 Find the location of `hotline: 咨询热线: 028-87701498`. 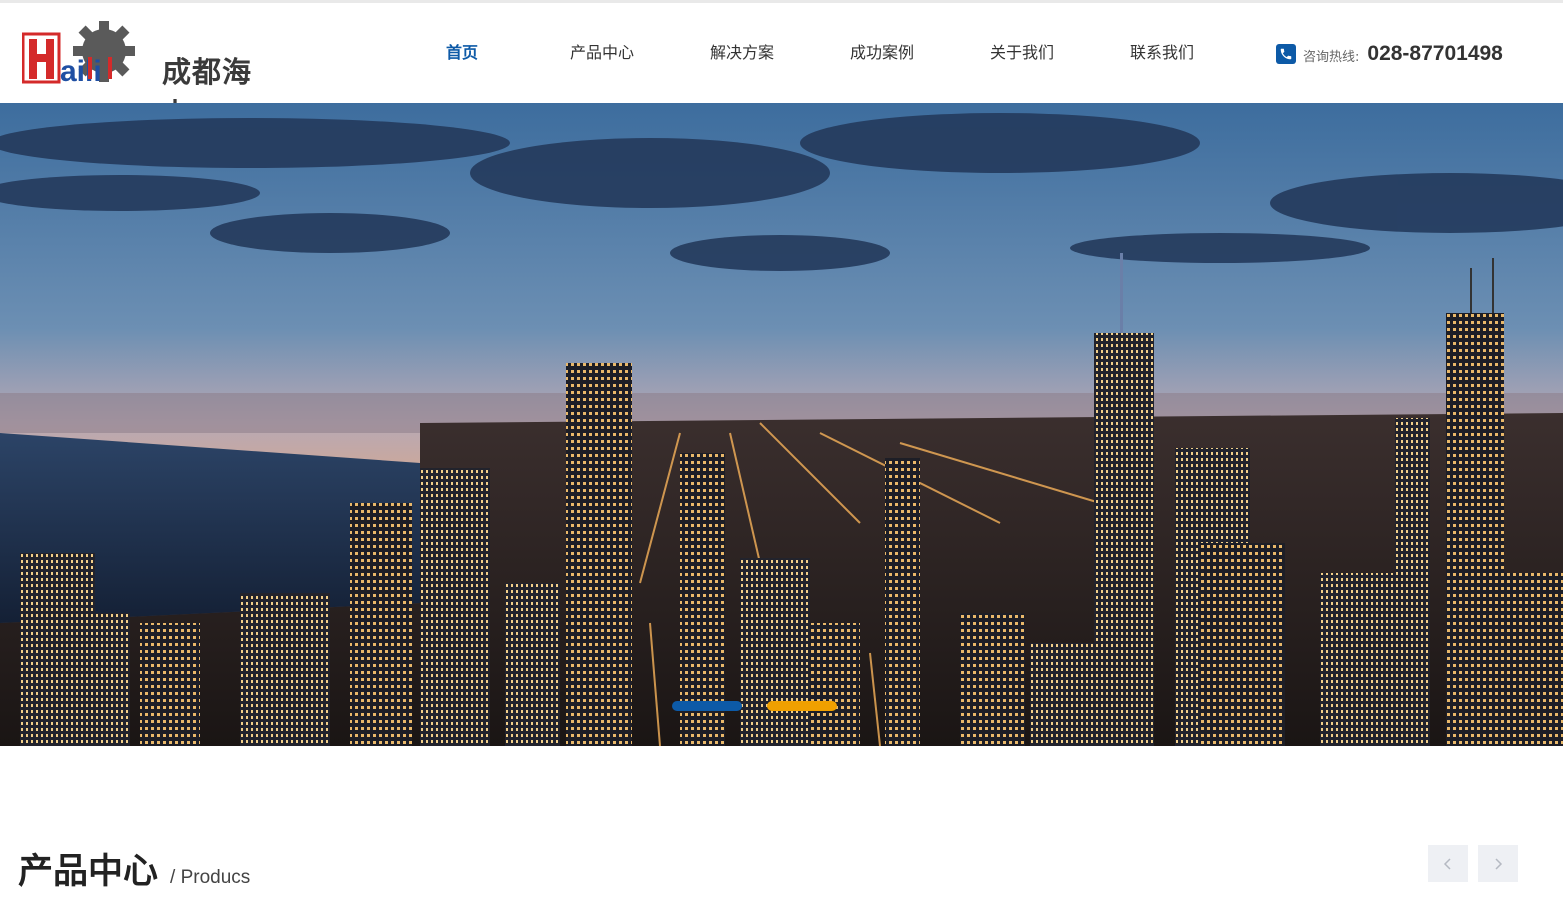

hotline: 咨询热线: 028-87701498 is located at coordinates (1389, 54).